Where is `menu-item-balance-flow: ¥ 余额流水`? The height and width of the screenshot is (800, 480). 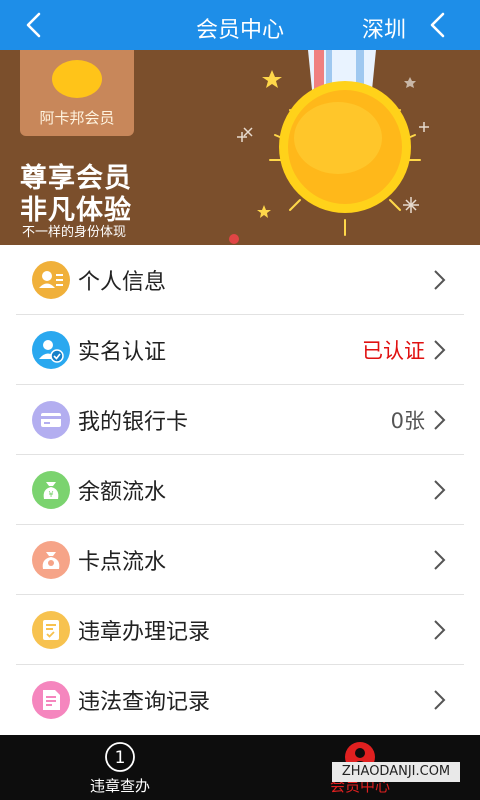
menu-item-balance-flow: ¥ 余额流水 is located at coordinates (240, 490).